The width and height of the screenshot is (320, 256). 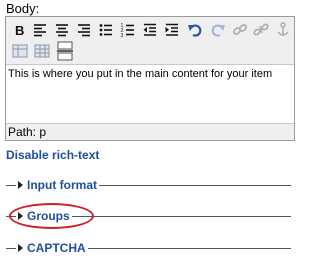 What do you see at coordinates (283, 30) in the screenshot?
I see `anchor-icon` at bounding box center [283, 30].